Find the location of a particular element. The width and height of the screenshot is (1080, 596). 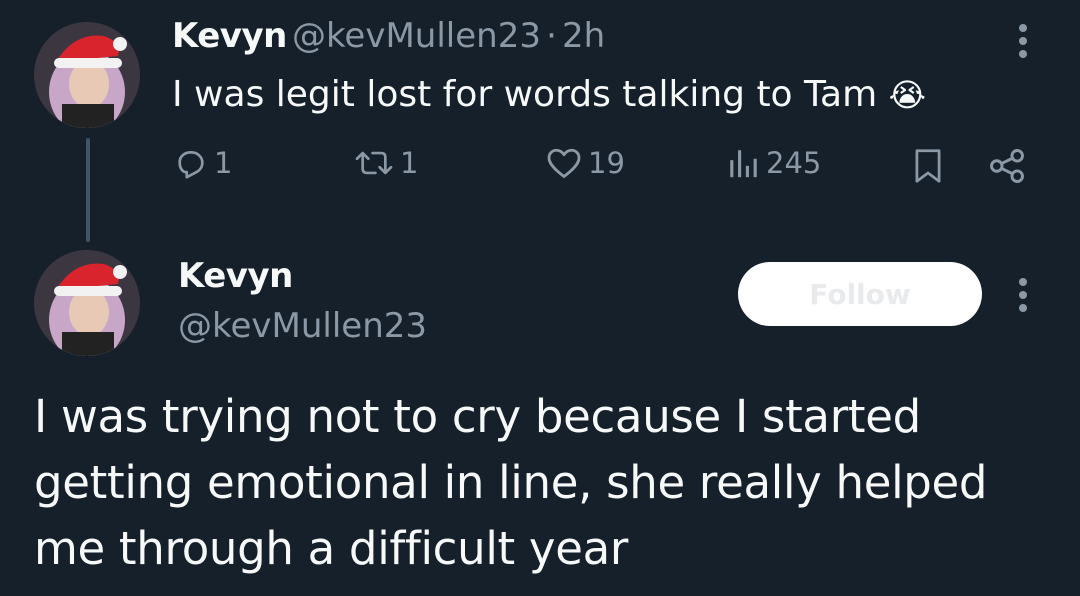

tweet-time: 2h is located at coordinates (583, 36).